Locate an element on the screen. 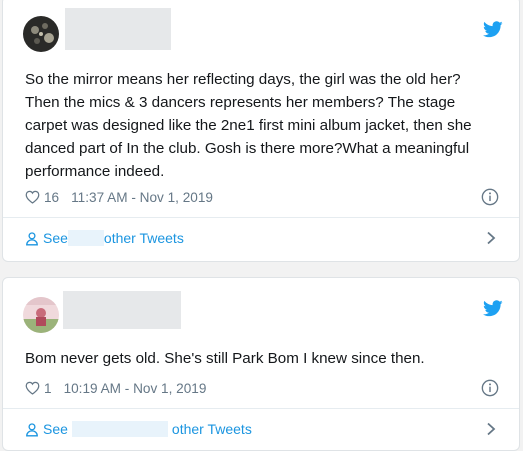  tweet-meta: 16 11:37 AM - Nov 1, 2019 is located at coordinates (119, 197).